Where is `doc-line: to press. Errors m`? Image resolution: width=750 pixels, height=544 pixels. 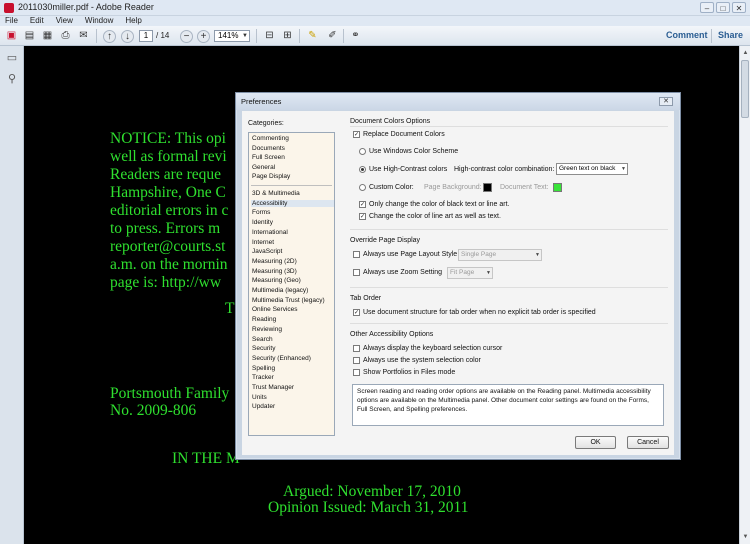 doc-line: to press. Errors m is located at coordinates (165, 228).